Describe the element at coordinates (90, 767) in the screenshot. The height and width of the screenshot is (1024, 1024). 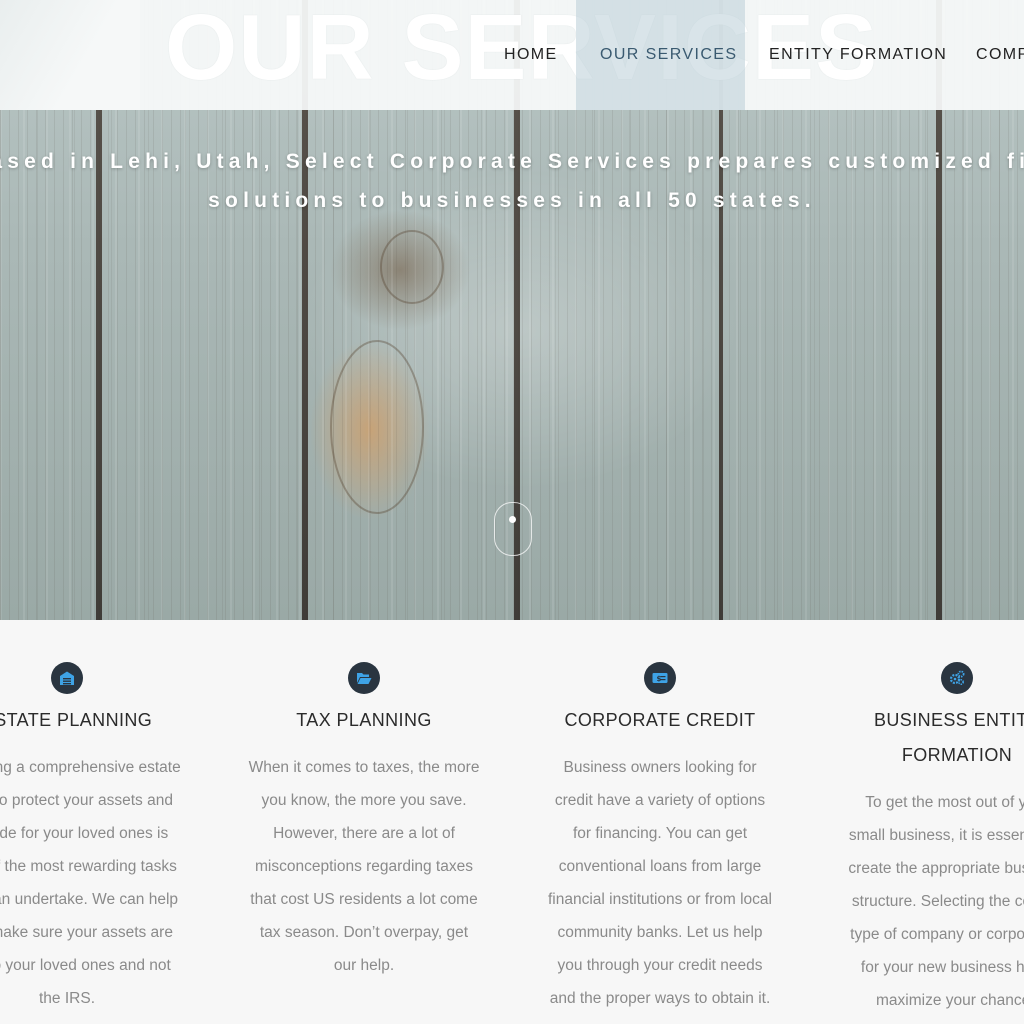
I see `service-body-line: Creating a comprehensive estate` at that location.